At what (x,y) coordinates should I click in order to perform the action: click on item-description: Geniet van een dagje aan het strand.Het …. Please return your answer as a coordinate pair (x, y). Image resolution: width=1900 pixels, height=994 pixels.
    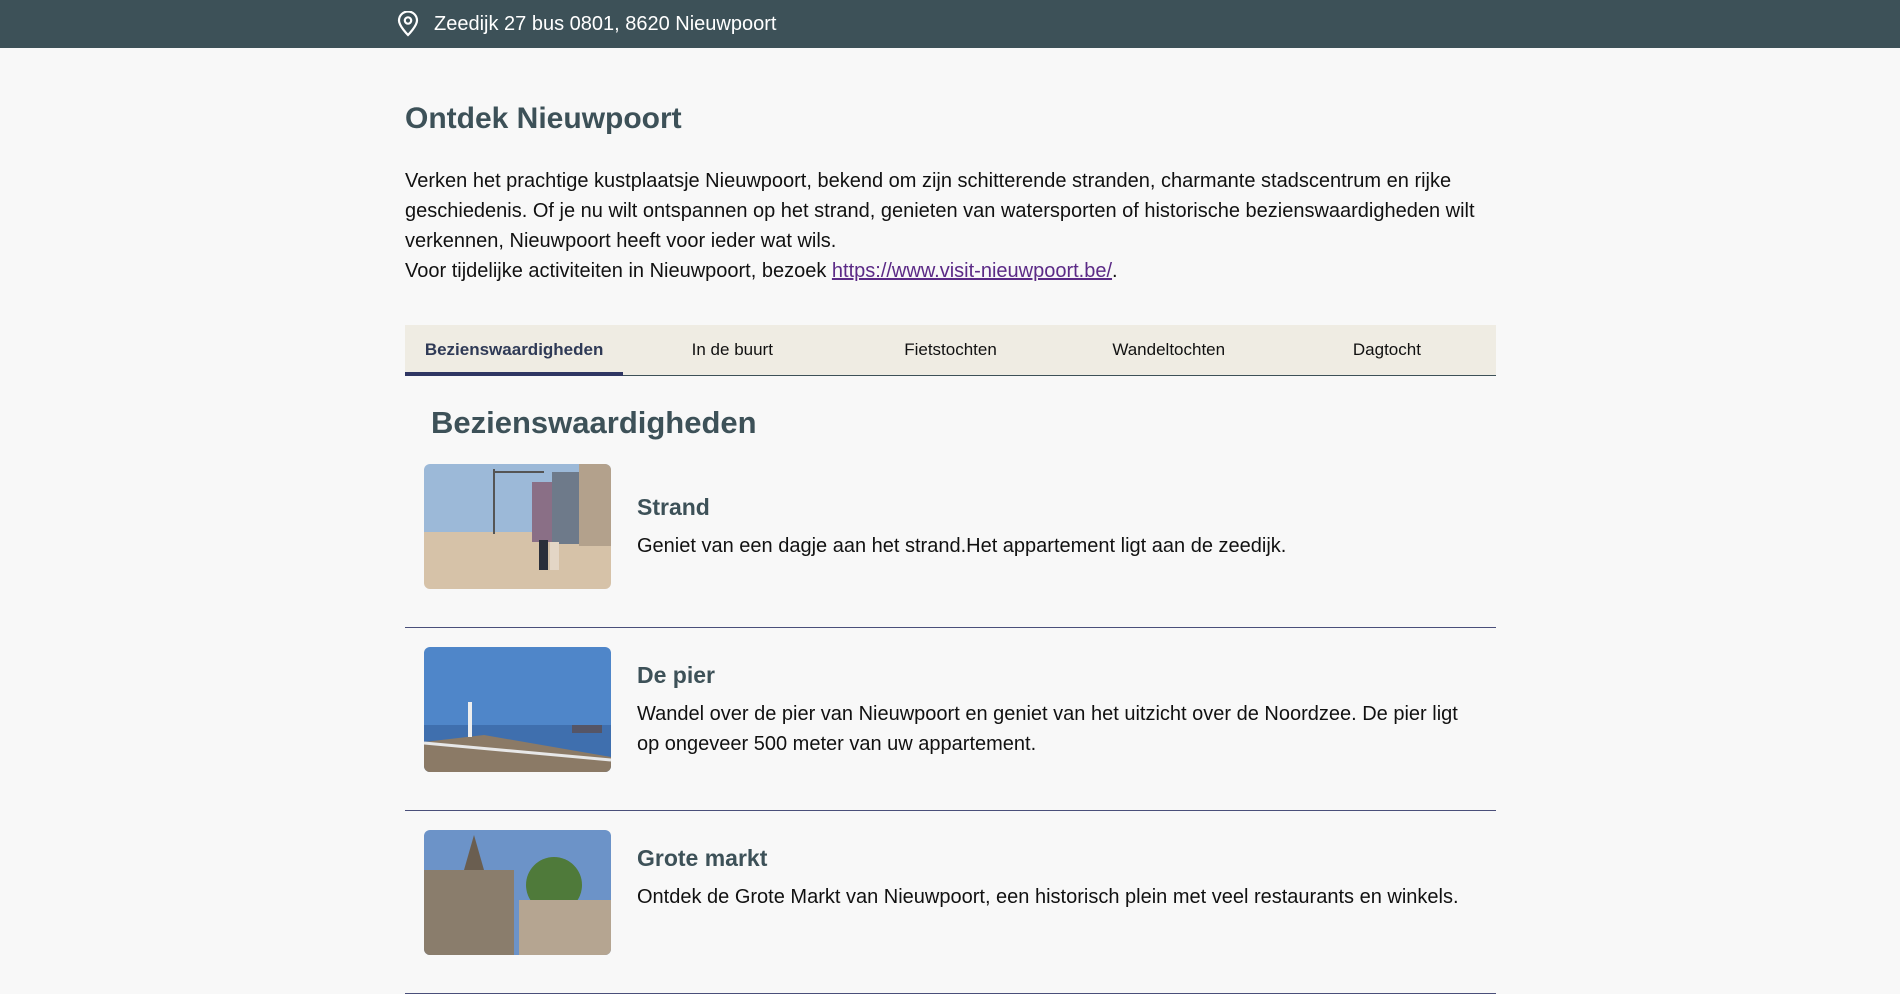
    Looking at the image, I should click on (962, 546).